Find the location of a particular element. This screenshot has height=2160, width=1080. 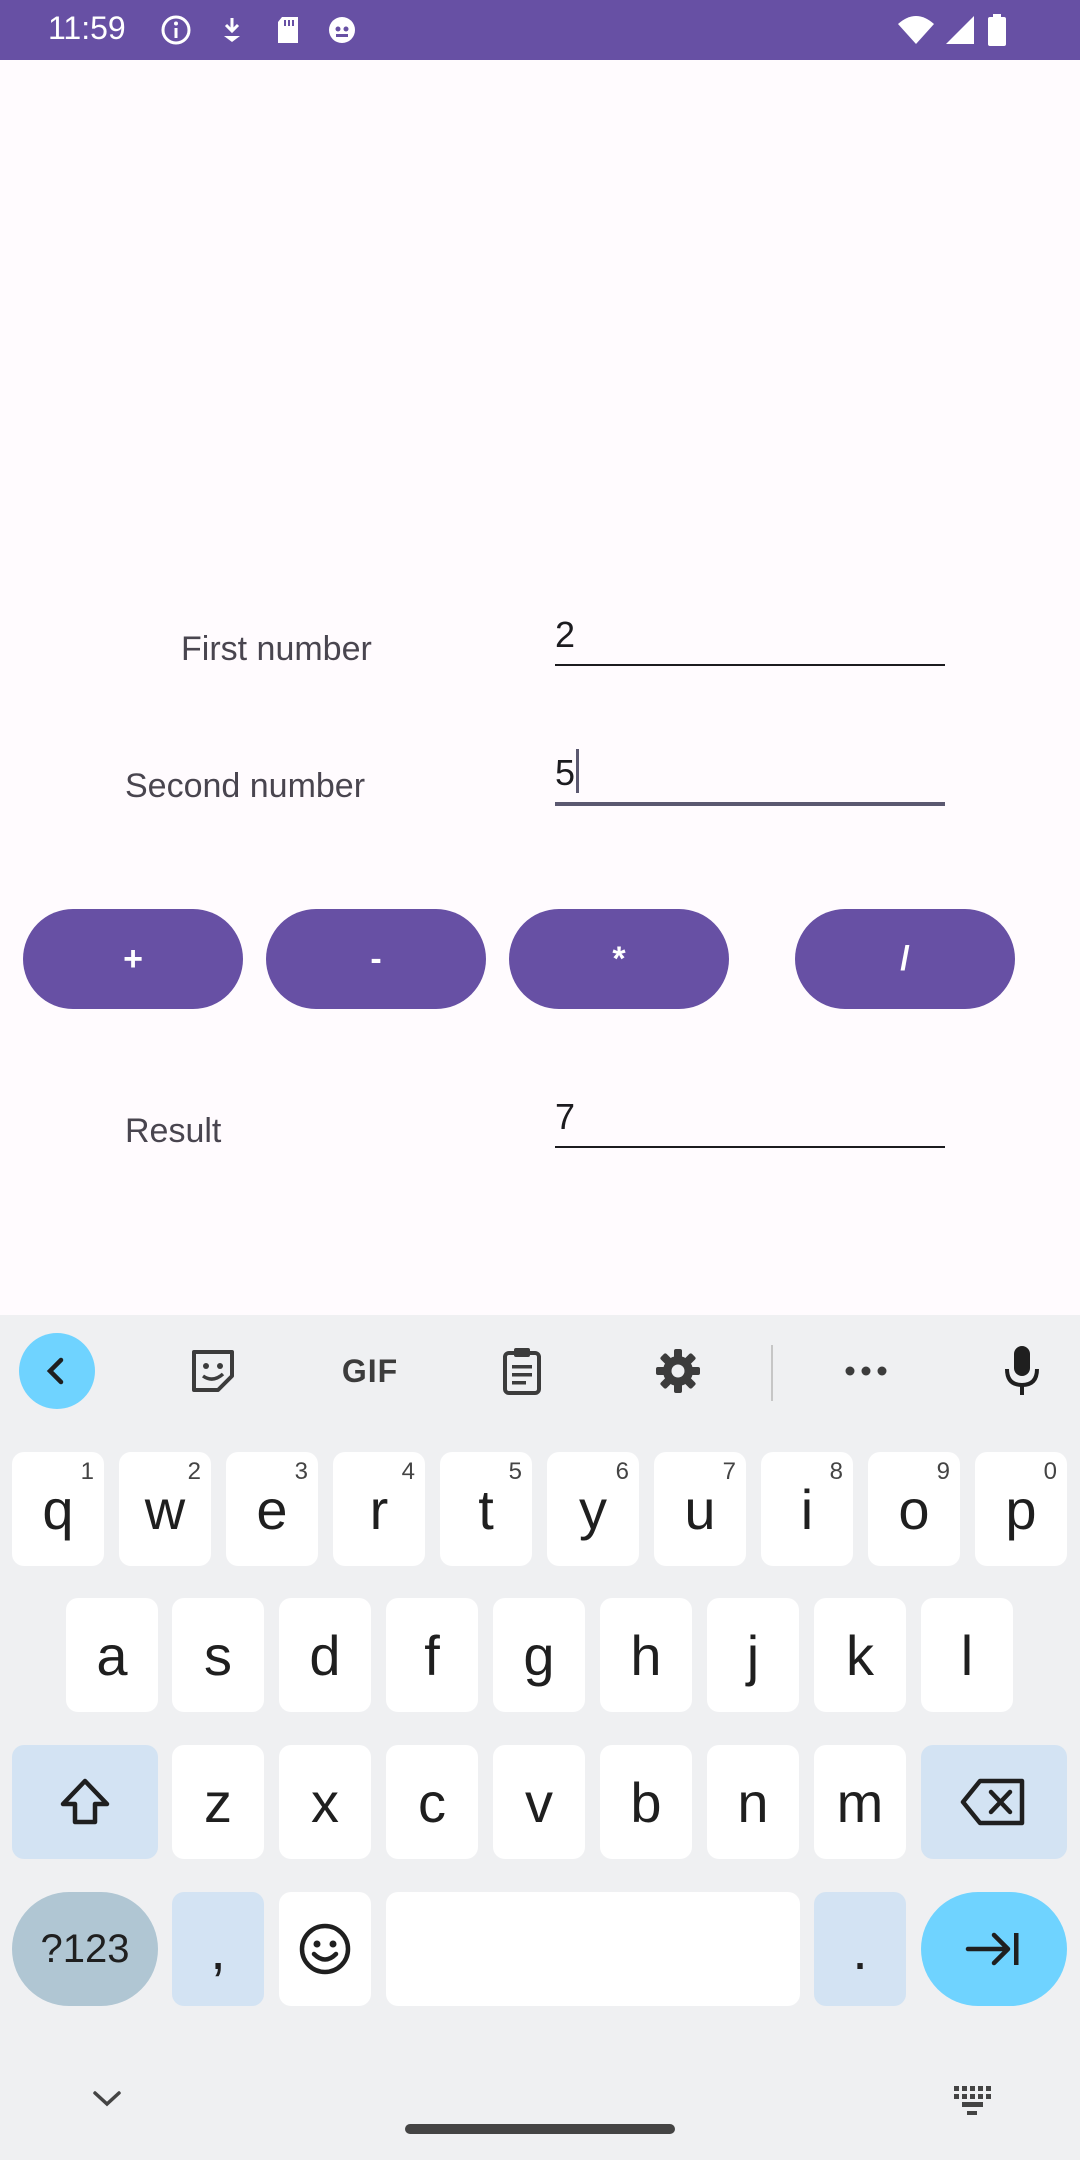

key-e: e3 is located at coordinates (272, 1509).